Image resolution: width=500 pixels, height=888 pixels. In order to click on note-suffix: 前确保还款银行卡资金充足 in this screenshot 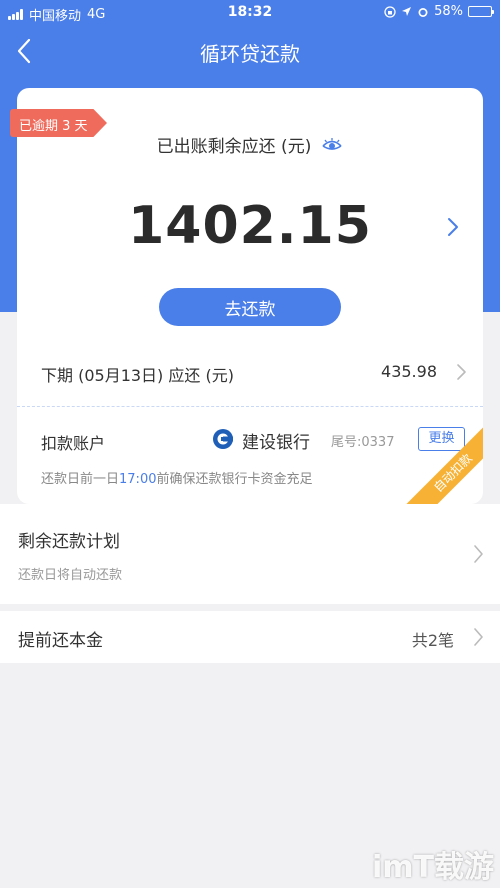, I will do `click(234, 479)`.